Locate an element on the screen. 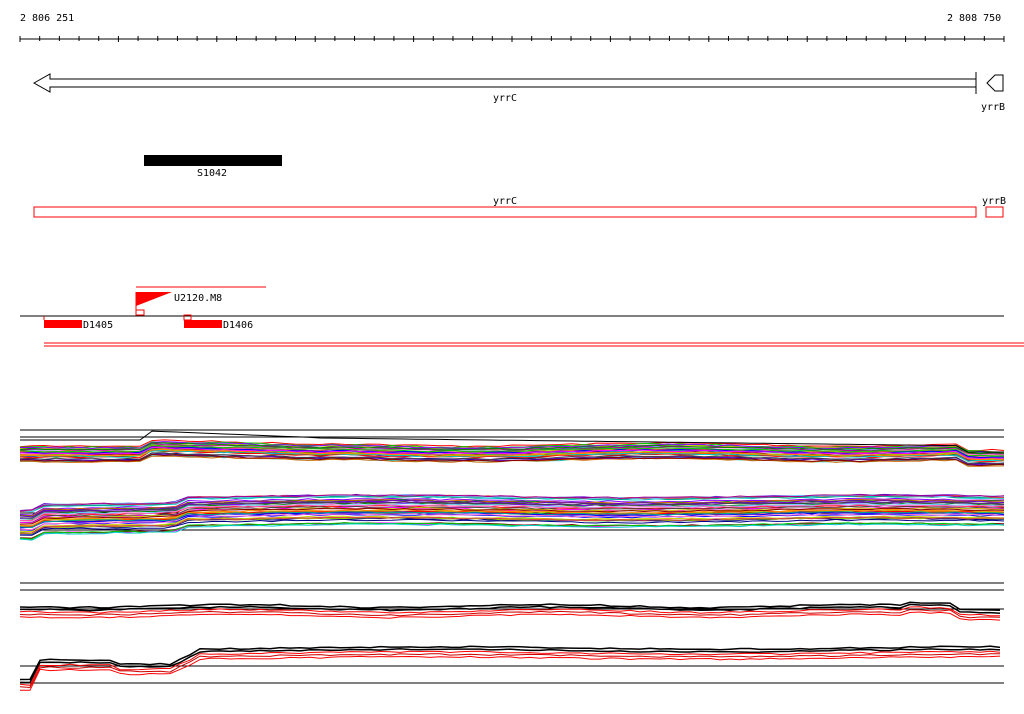 The width and height of the screenshot is (1024, 714). feature-label-D1405: D1405 is located at coordinates (98, 325).